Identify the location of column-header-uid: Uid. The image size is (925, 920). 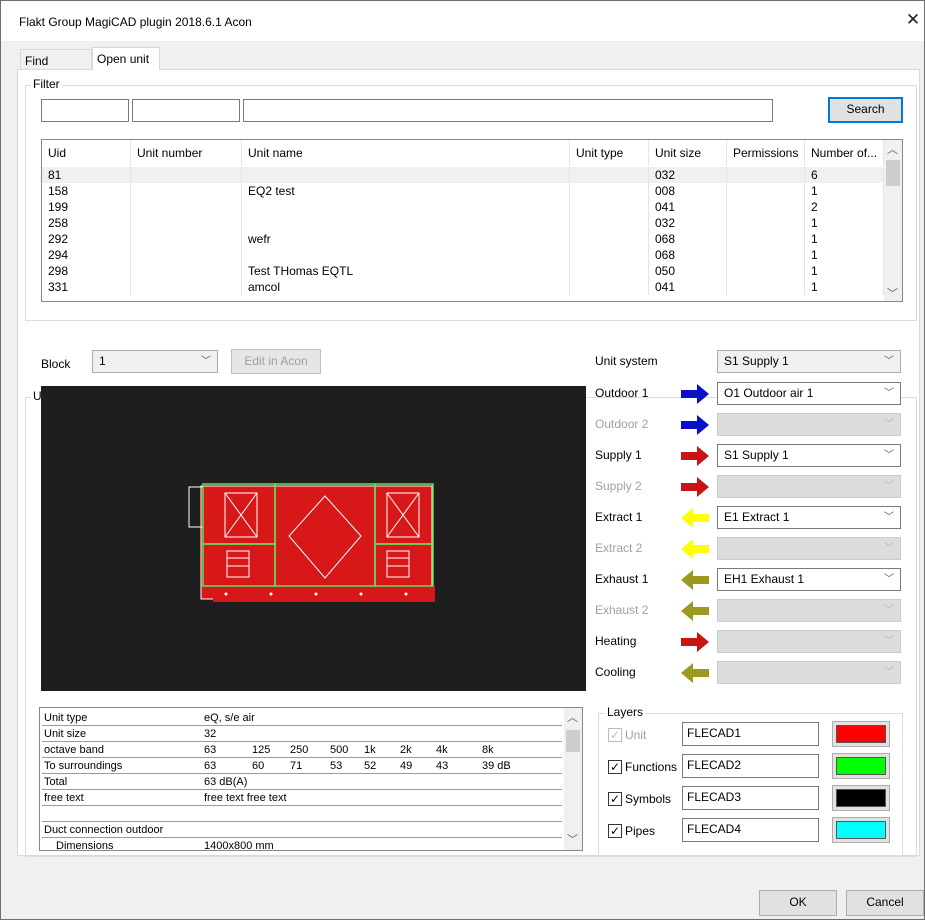
(86, 153).